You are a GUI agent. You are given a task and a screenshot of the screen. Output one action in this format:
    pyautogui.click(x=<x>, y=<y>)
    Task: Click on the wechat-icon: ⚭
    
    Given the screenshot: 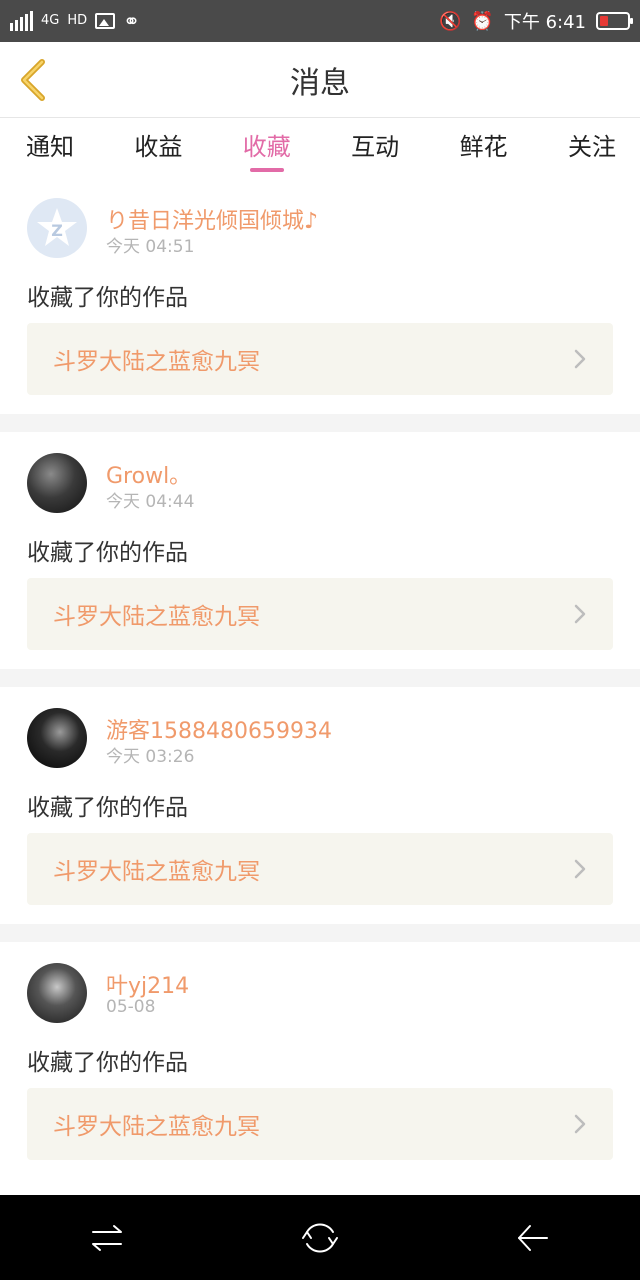 What is the action you would take?
    pyautogui.click(x=131, y=21)
    